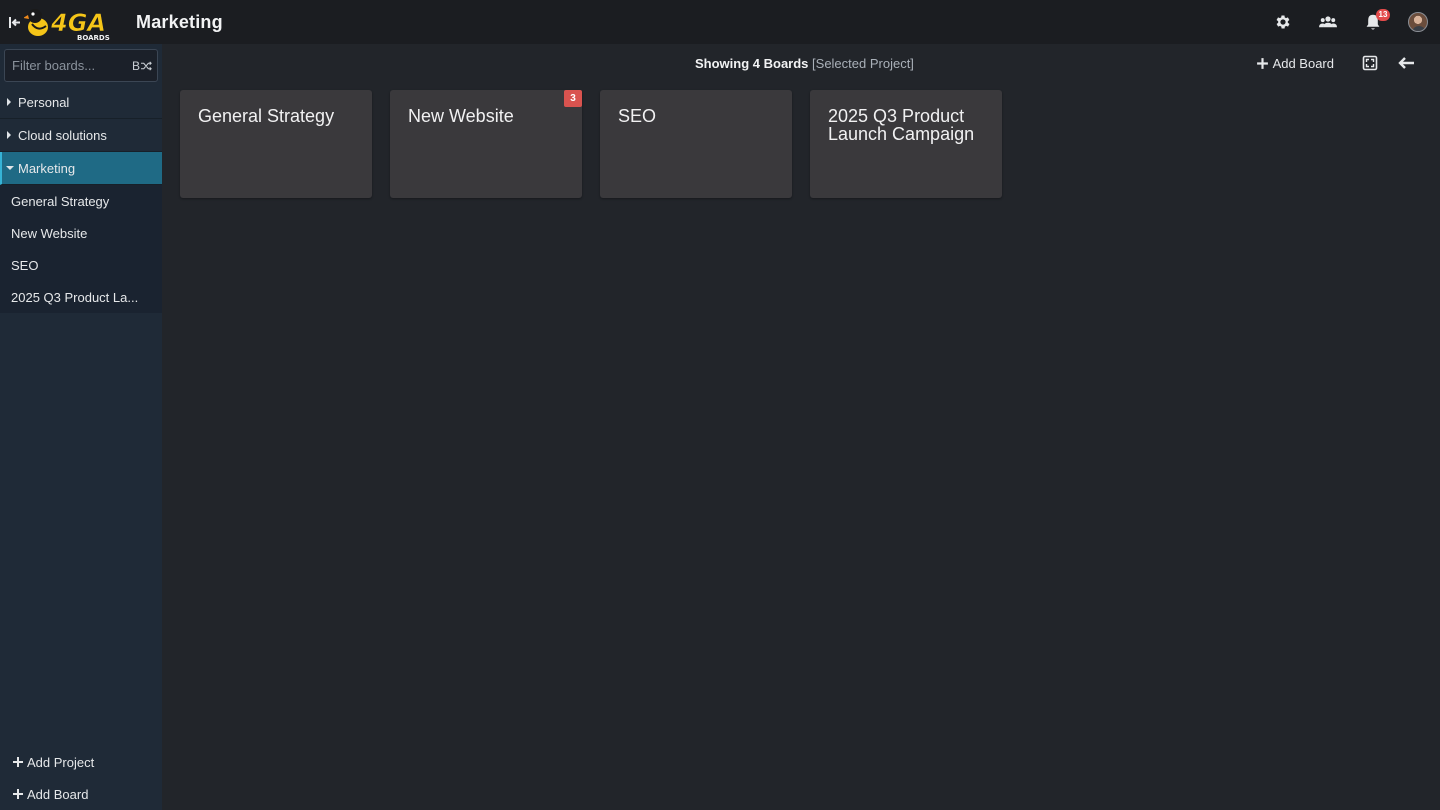 Image resolution: width=1440 pixels, height=810 pixels. What do you see at coordinates (461, 116) in the screenshot?
I see `board-title: New Website` at bounding box center [461, 116].